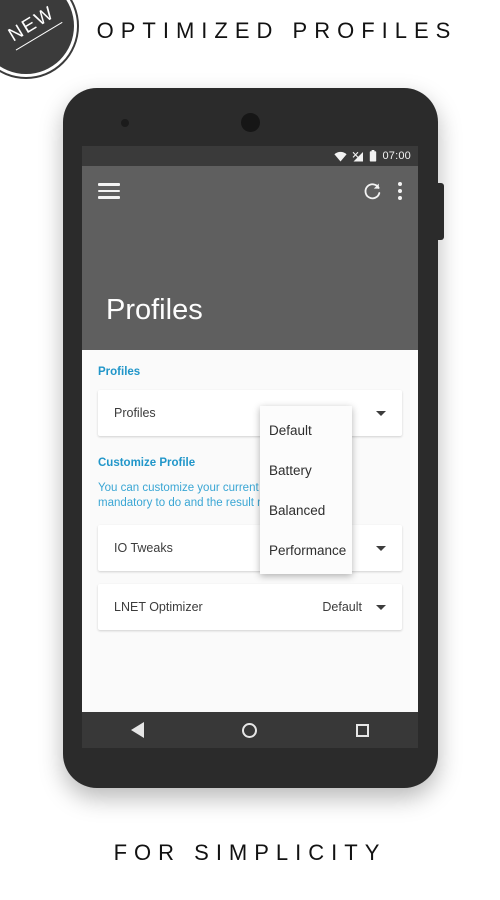 The height and width of the screenshot is (900, 500). I want to click on app-bar-right-actions, so click(382, 191).